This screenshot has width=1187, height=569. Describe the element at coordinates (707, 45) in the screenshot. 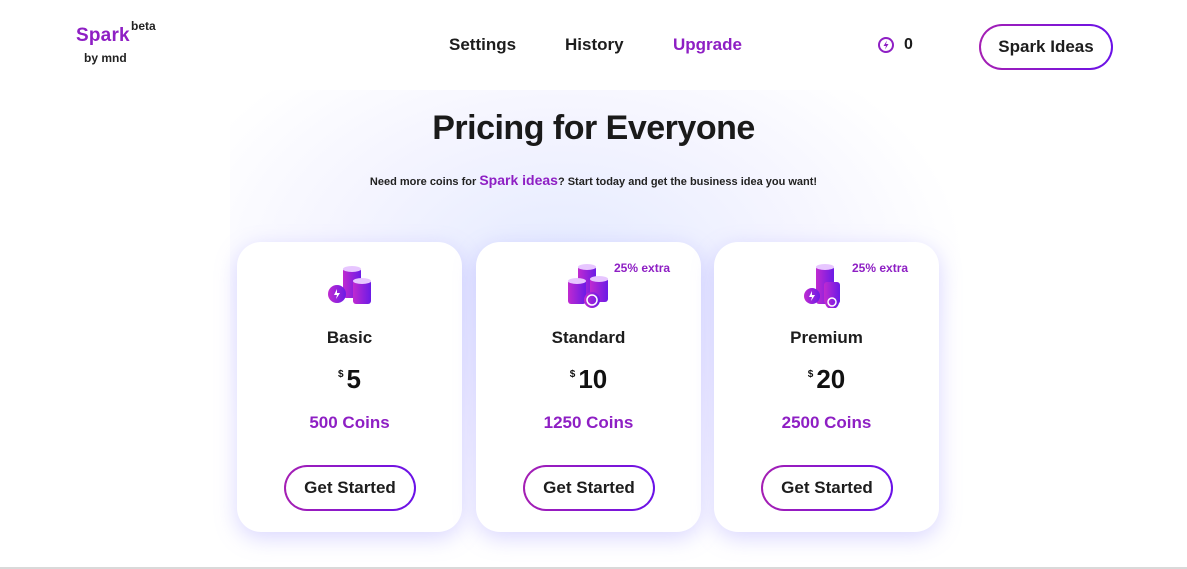

I see `nav-upgrade: Upgrade` at that location.